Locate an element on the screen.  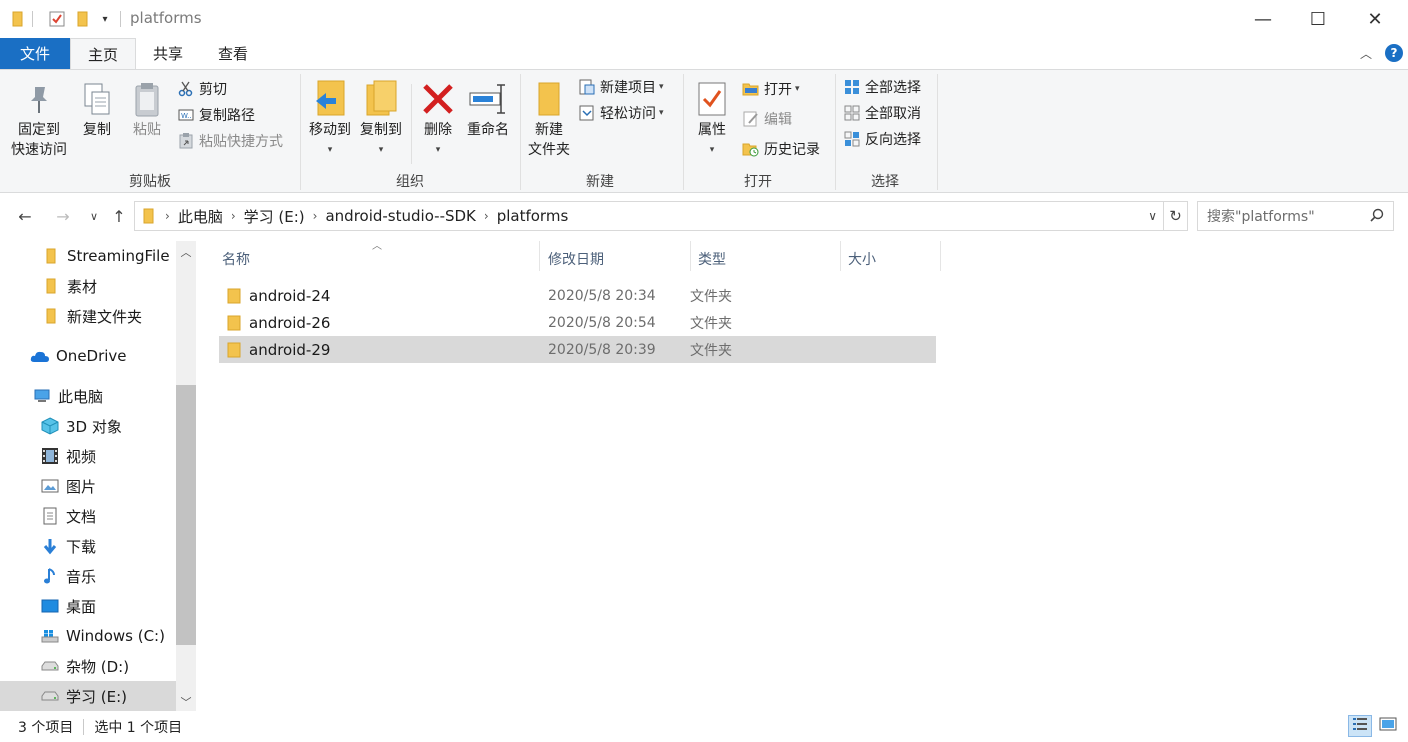
rename-button: 重命名 is located at coordinates (488, 109).